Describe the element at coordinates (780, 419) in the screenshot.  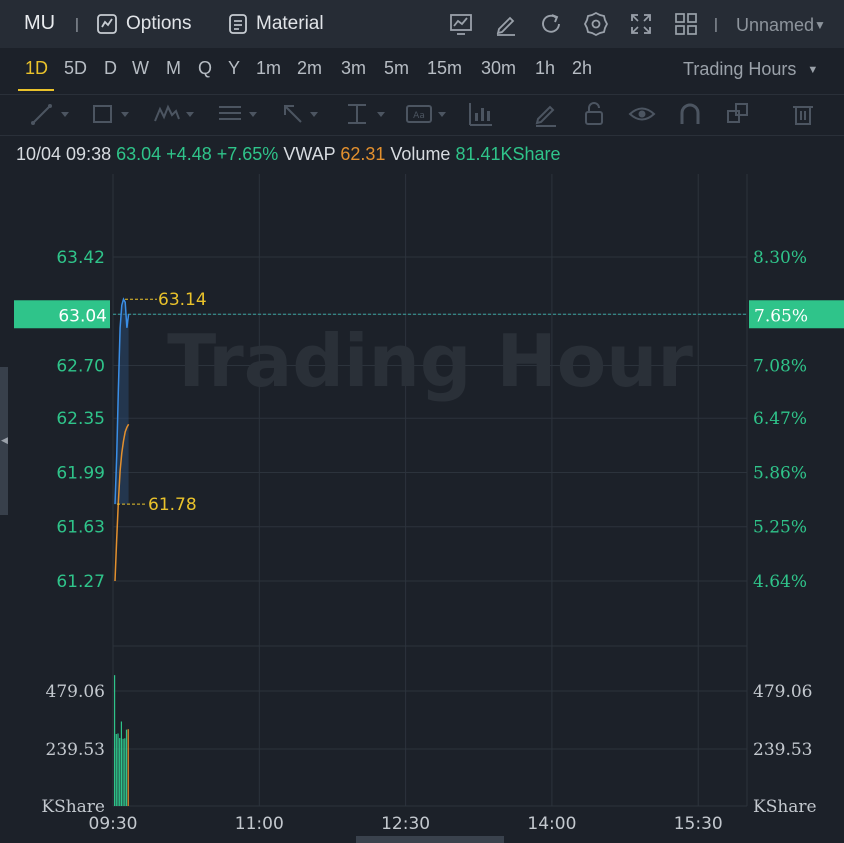
I see `pct-axis-label: 6.47%` at that location.